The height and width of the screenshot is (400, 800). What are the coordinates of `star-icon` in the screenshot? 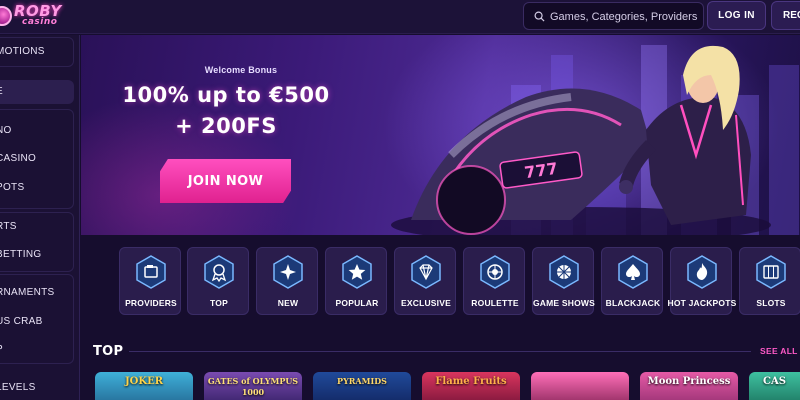 It's located at (357, 272).